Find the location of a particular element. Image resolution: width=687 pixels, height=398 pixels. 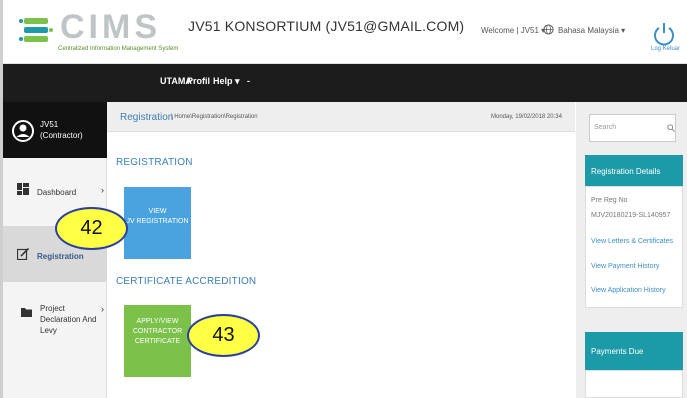

logout-label: Log Keluar is located at coordinates (665, 49).